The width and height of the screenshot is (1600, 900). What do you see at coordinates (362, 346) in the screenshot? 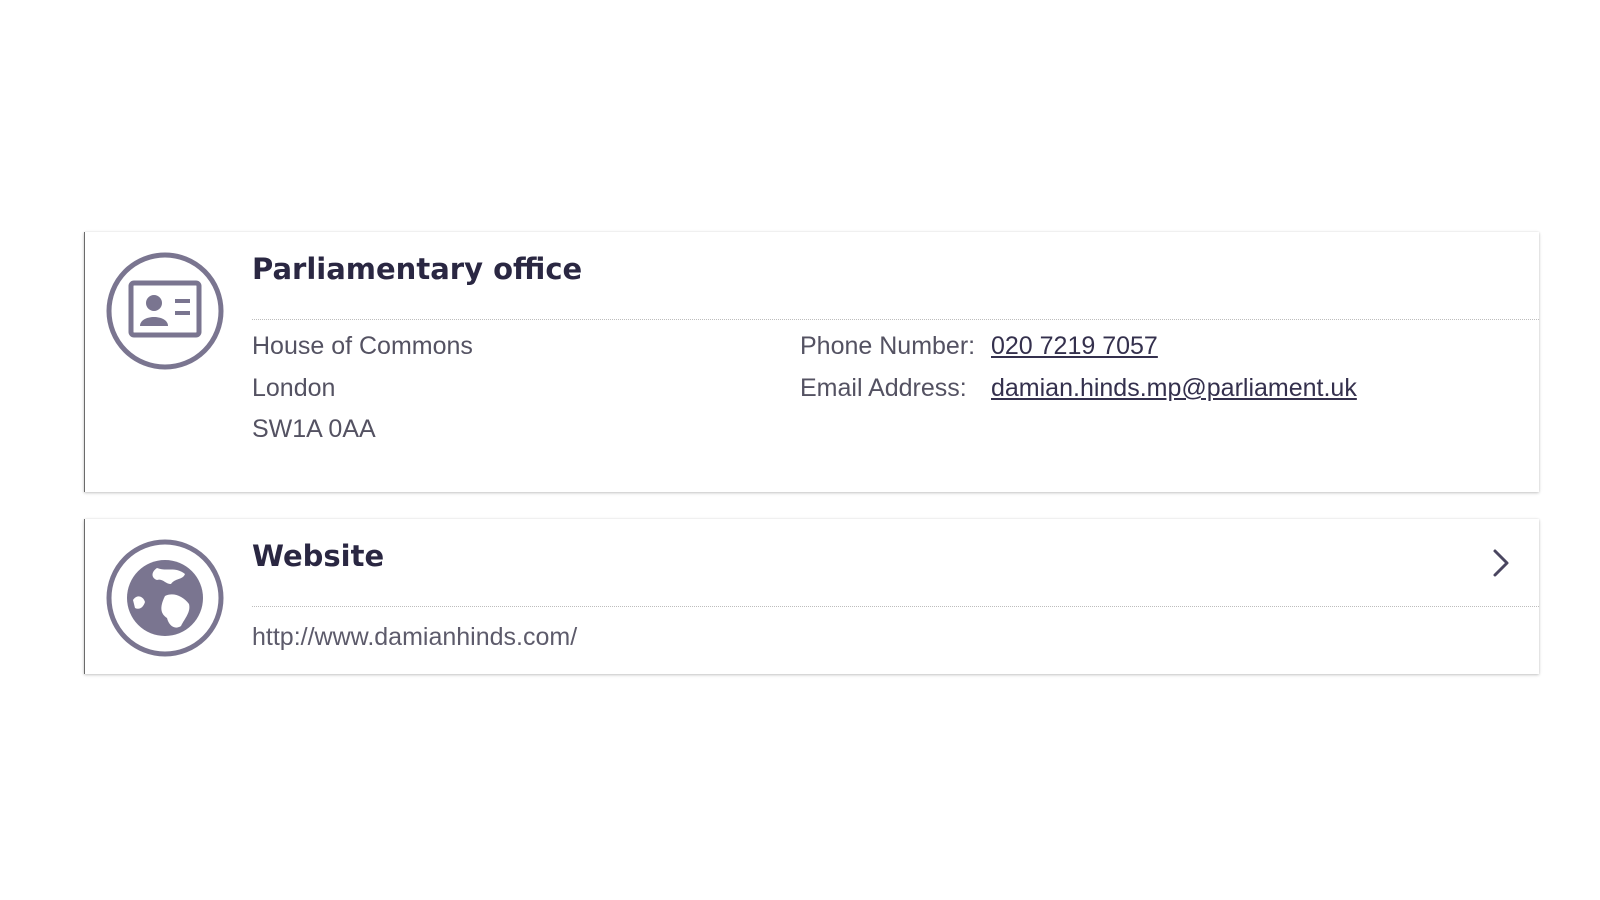
I see `address-line-1: House of Commons` at bounding box center [362, 346].